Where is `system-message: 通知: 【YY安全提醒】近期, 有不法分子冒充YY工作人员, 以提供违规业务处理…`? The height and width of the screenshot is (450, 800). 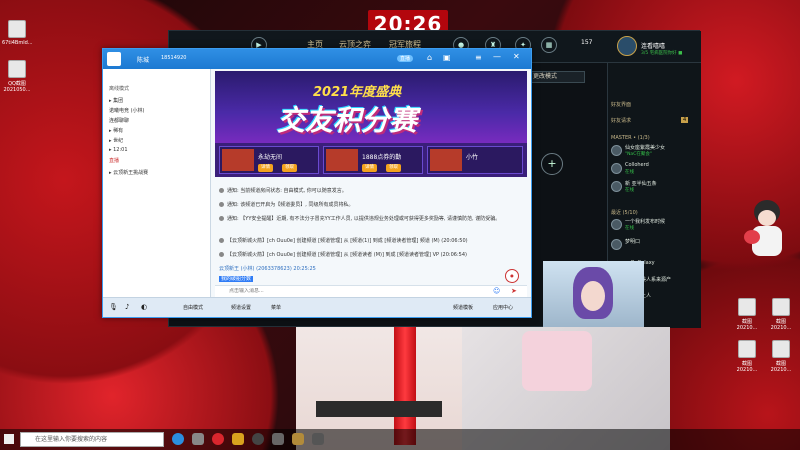
system-message: 通知: 【YY安全提醒】近期, 有不法分子冒充YY工作人员, 以提供违规业务处理… is located at coordinates (369, 218).